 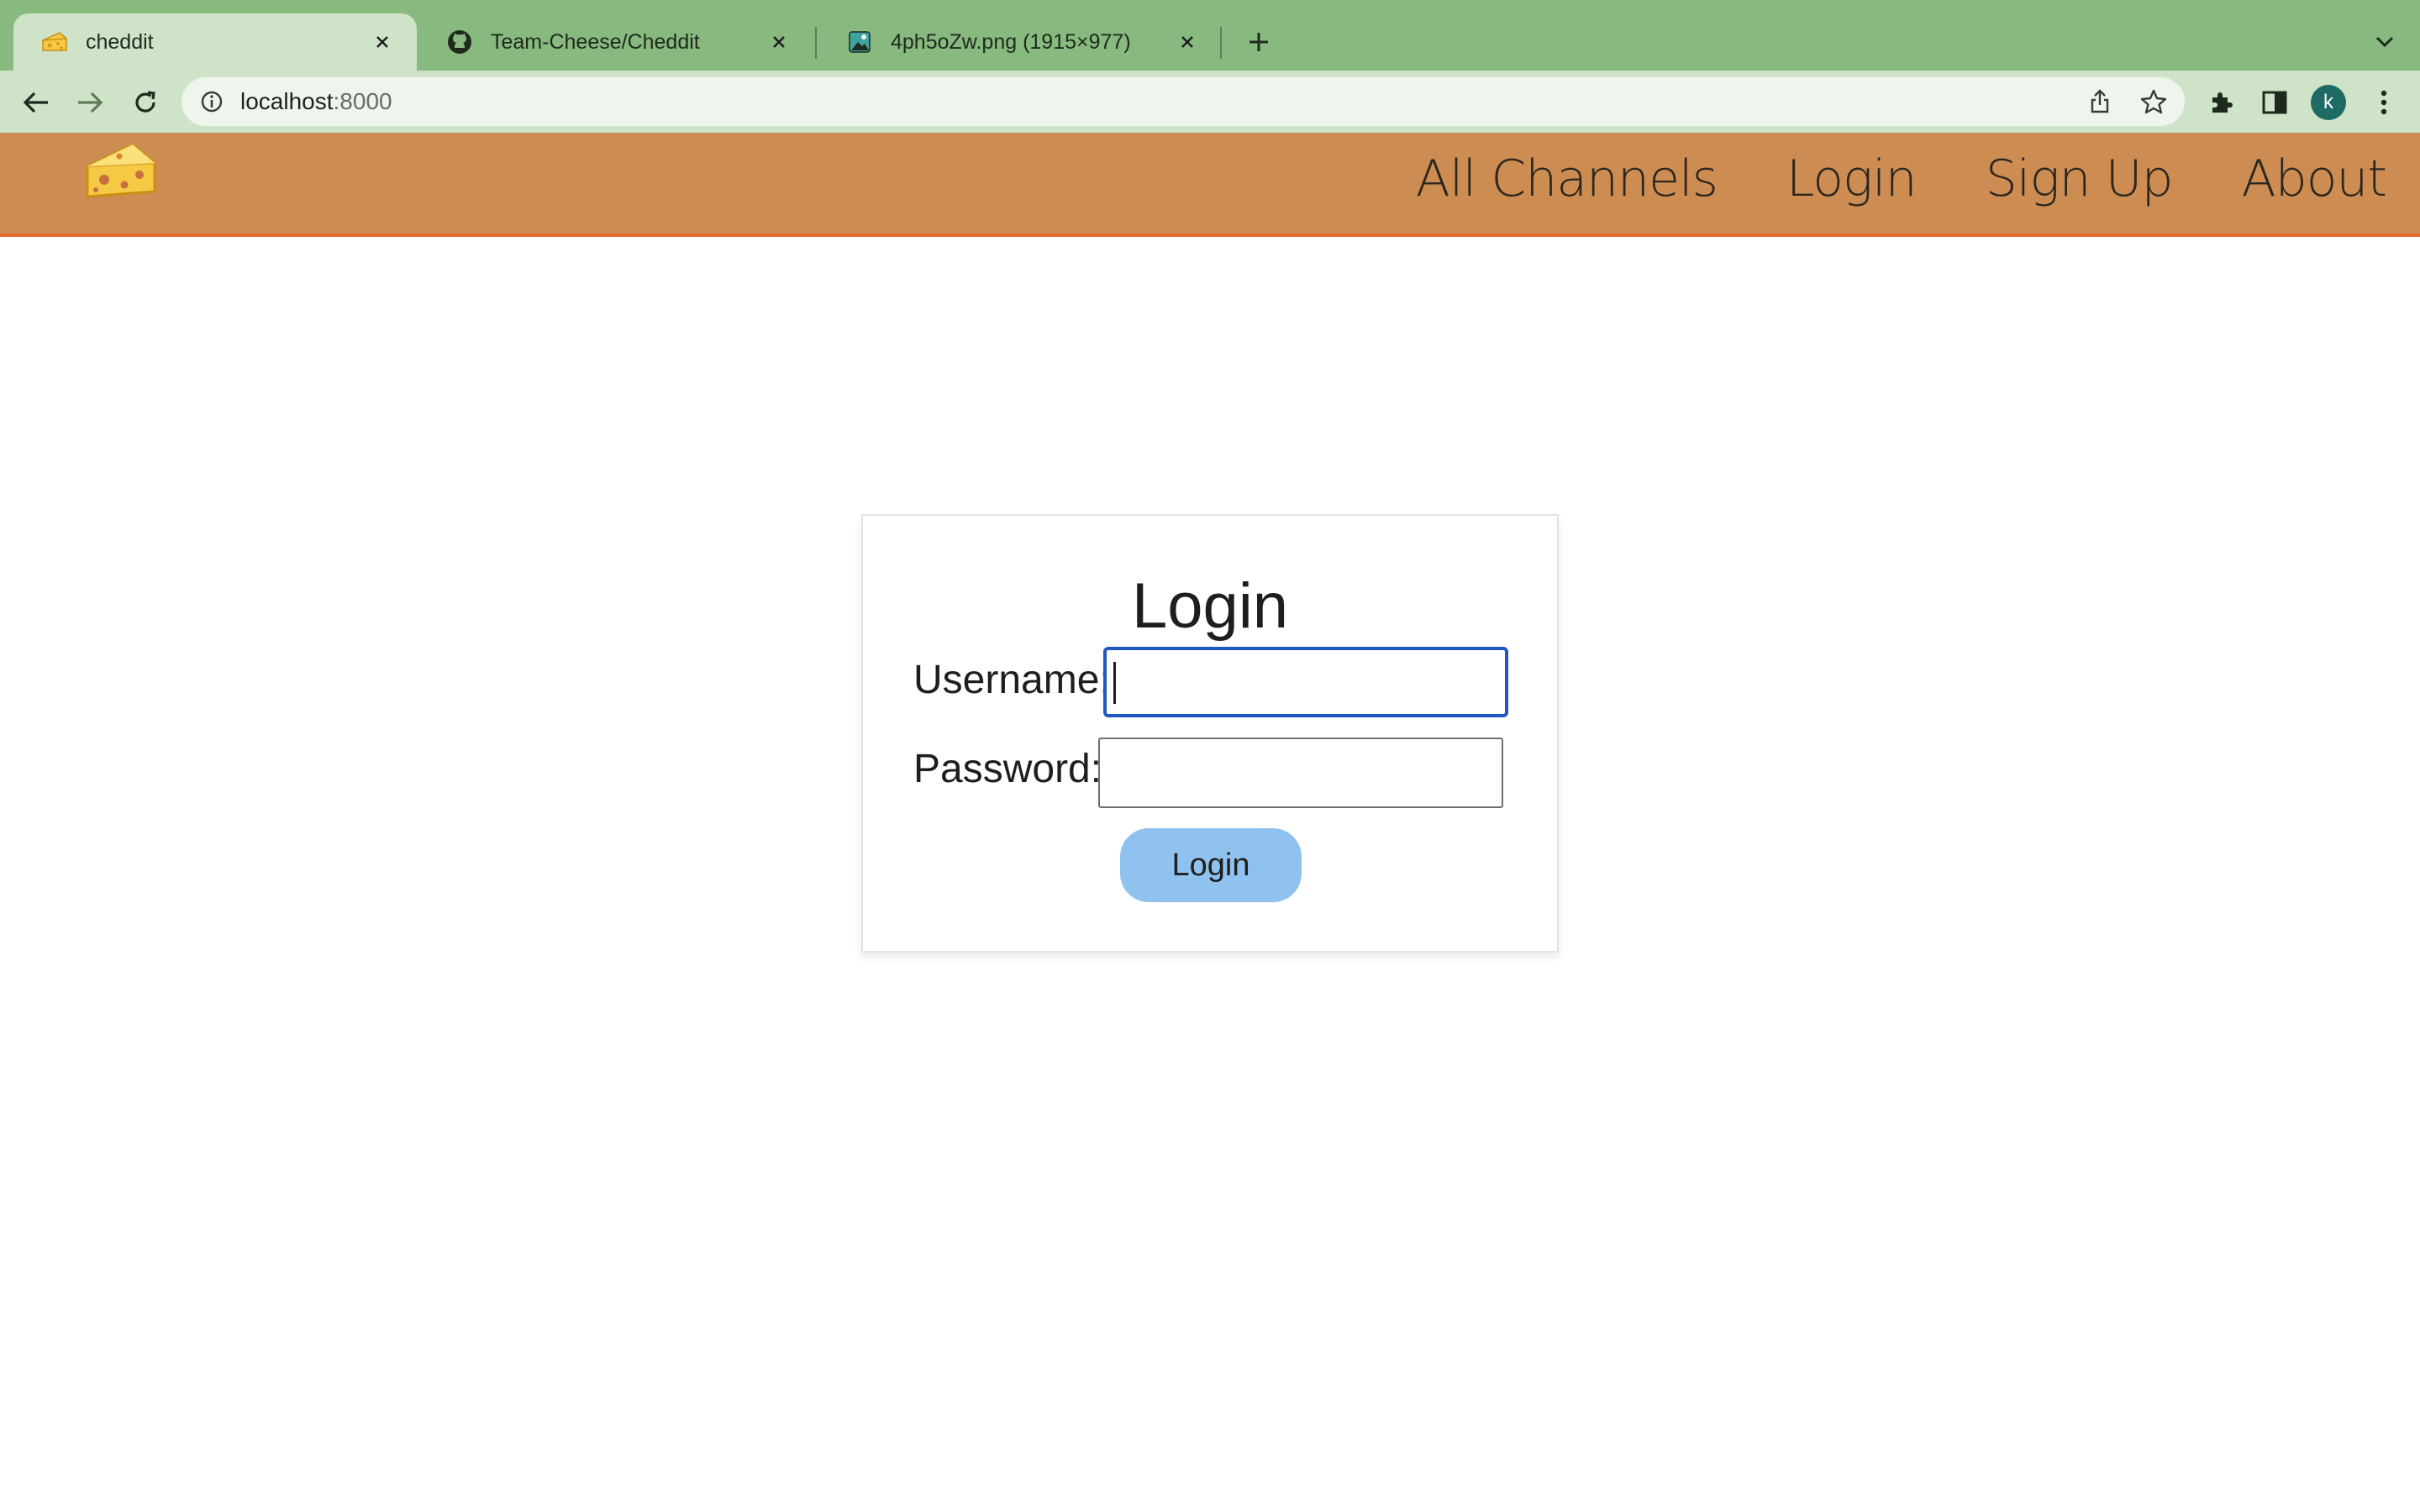 I want to click on tab-cheddit: cheddit, so click(x=215, y=42).